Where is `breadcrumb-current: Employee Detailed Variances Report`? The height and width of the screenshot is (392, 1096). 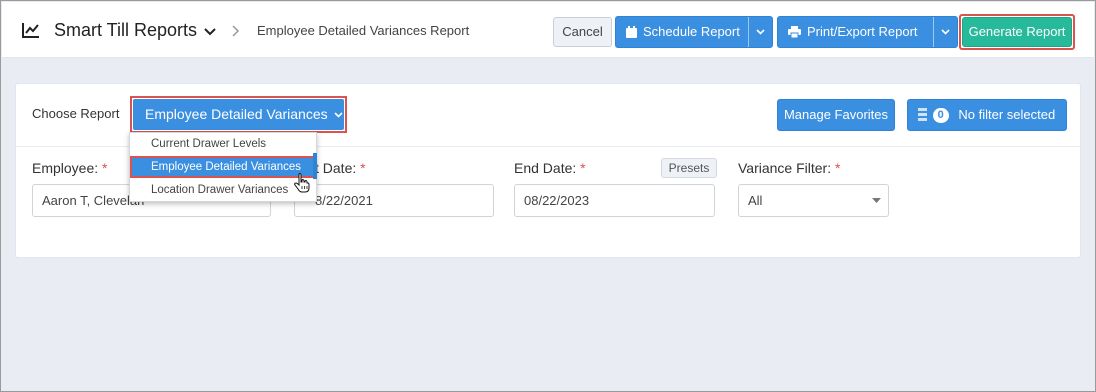
breadcrumb-current: Employee Detailed Variances Report is located at coordinates (363, 30).